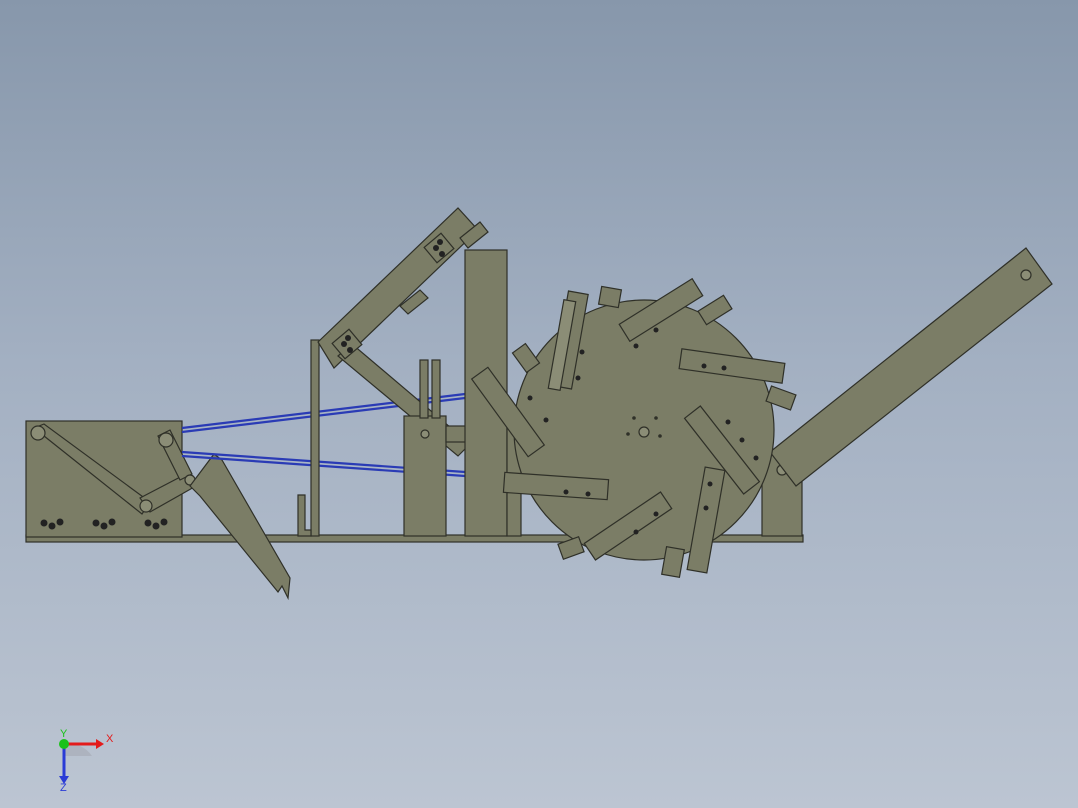 The height and width of the screenshot is (808, 1078). Describe the element at coordinates (240, 527) in the screenshot. I see `fork-arm` at that location.